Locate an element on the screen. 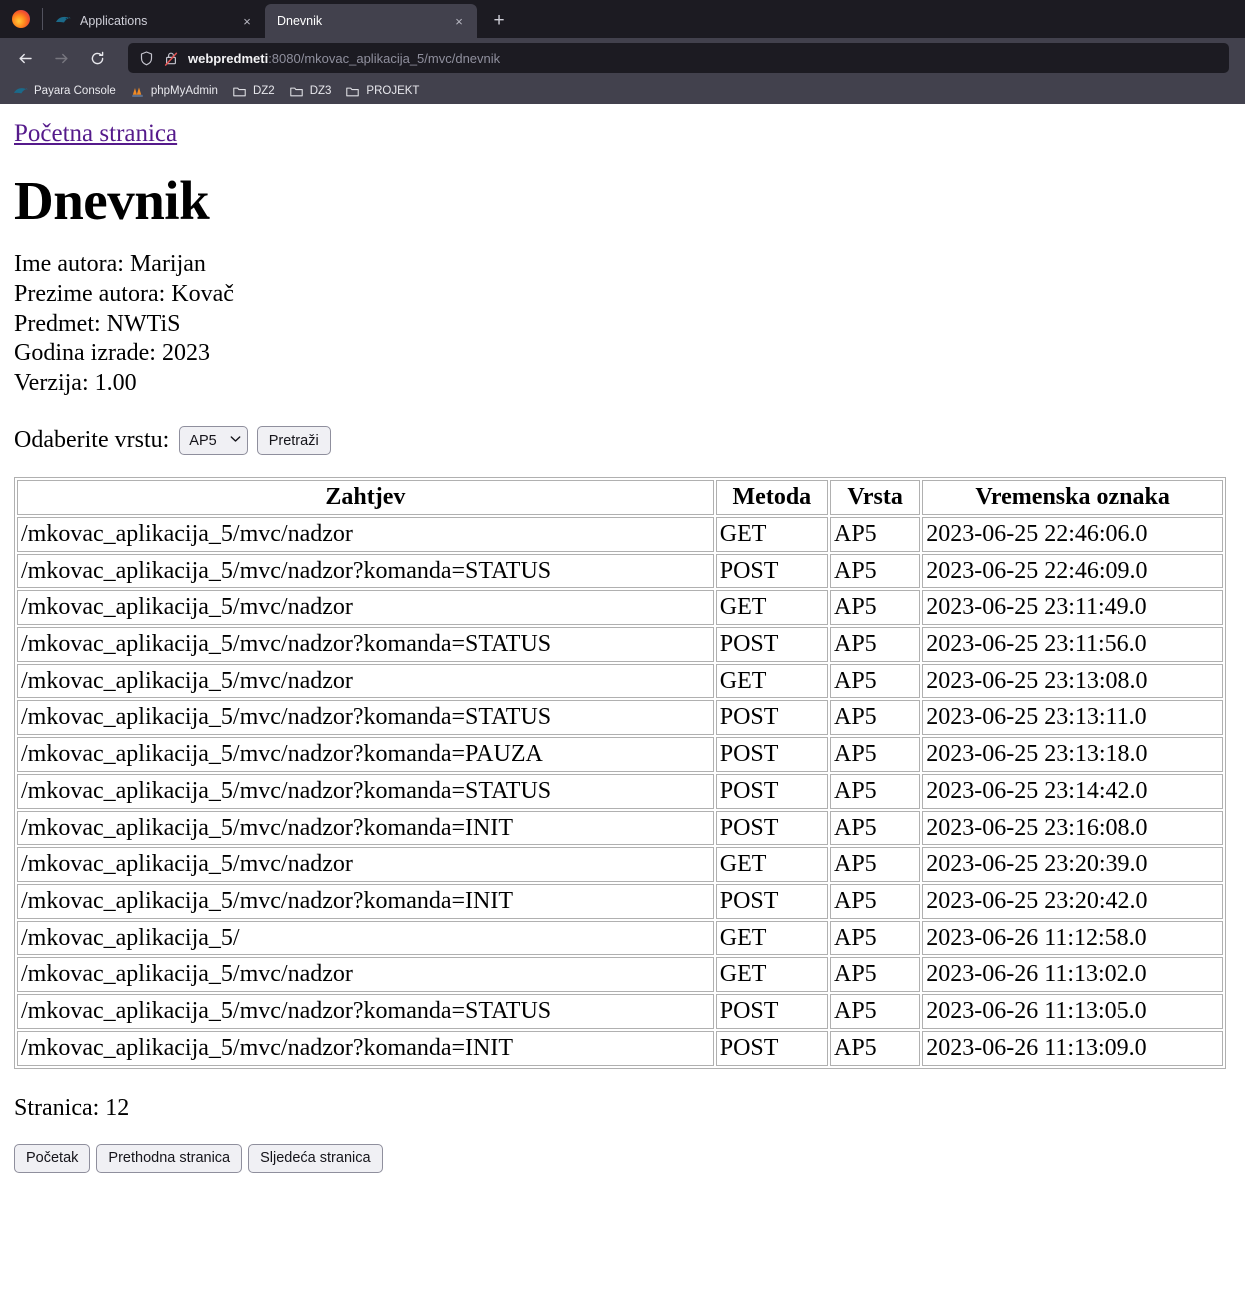 This screenshot has width=1245, height=1297. vrsta-select: AP5 is located at coordinates (213, 441).